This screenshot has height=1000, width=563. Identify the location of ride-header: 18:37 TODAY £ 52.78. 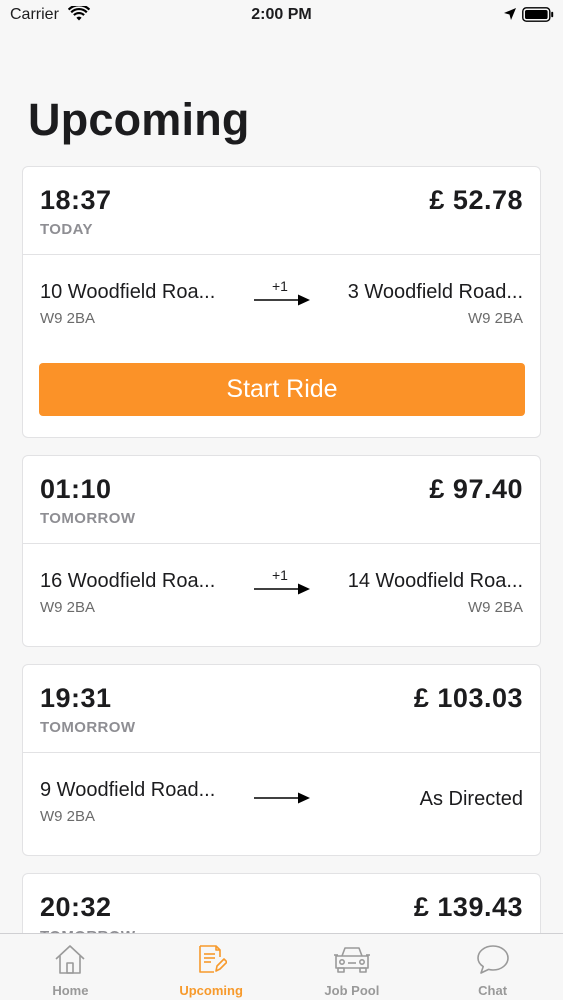
(281, 211).